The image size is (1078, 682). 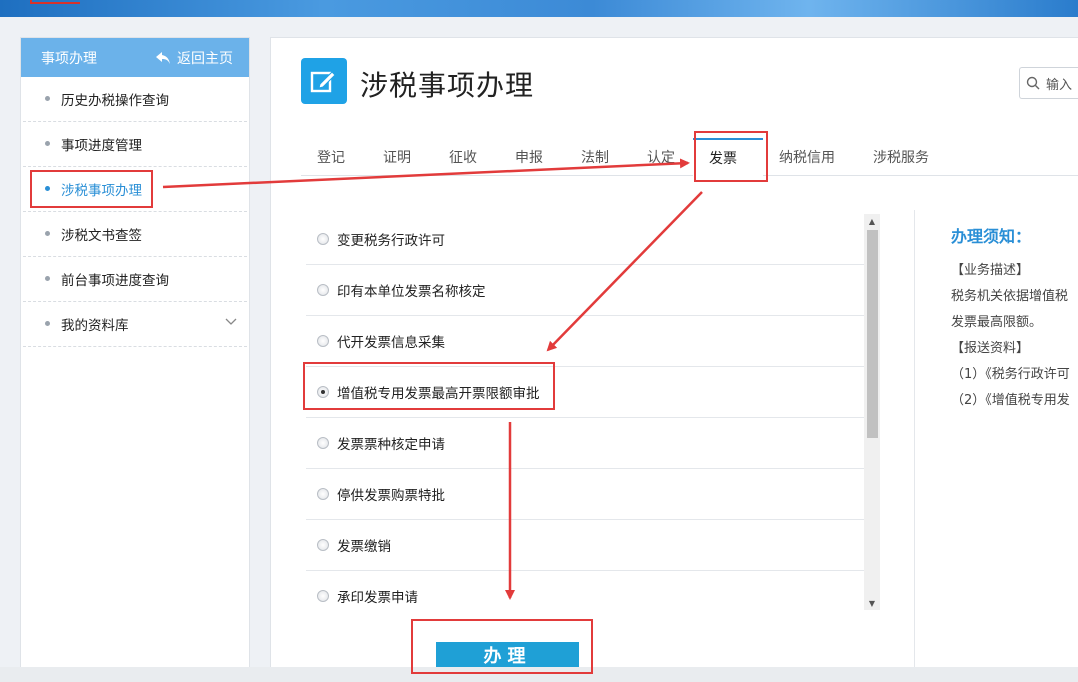 I want to click on tab-registration: 登记, so click(x=334, y=157).